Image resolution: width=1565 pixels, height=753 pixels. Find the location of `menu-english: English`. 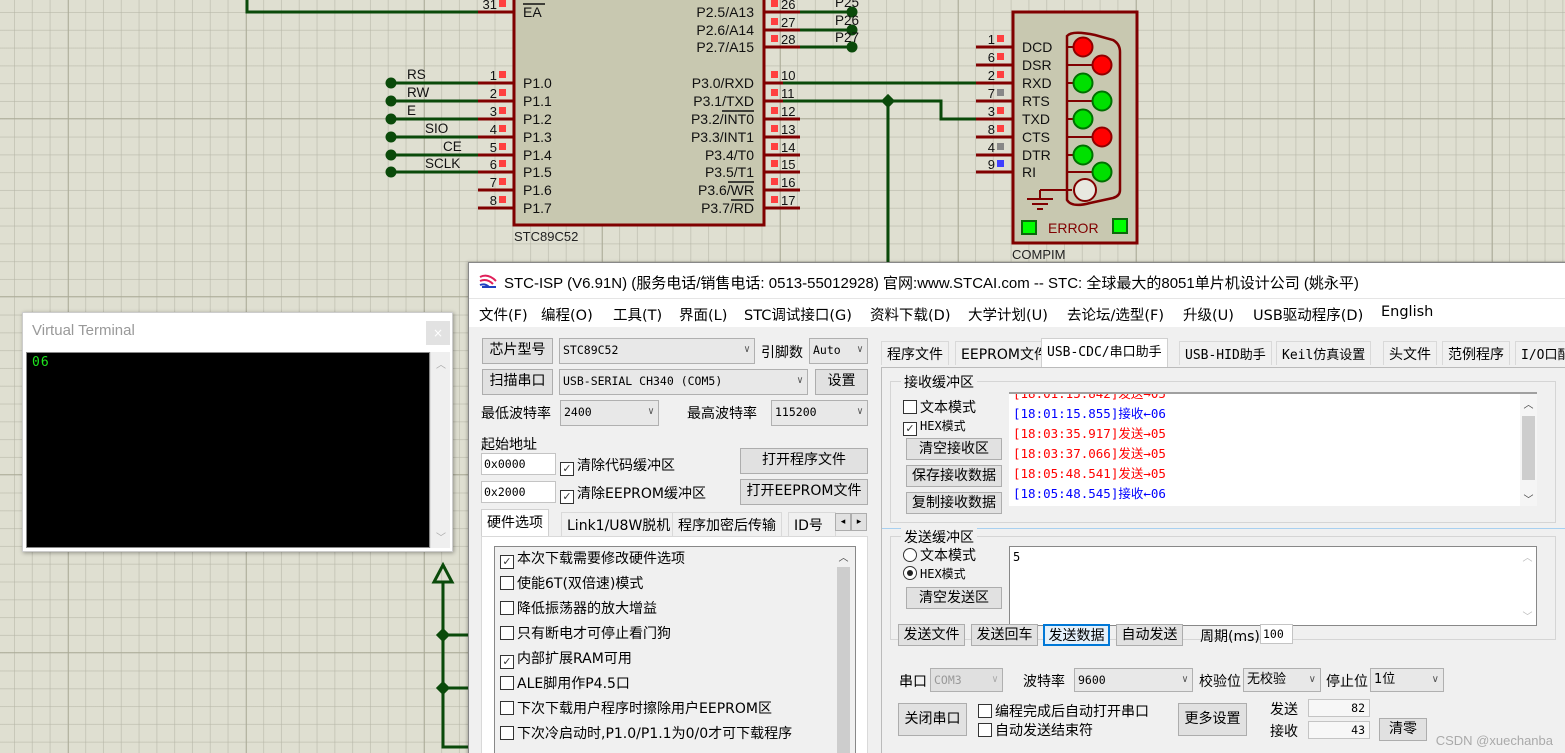

menu-english: English is located at coordinates (1407, 312).